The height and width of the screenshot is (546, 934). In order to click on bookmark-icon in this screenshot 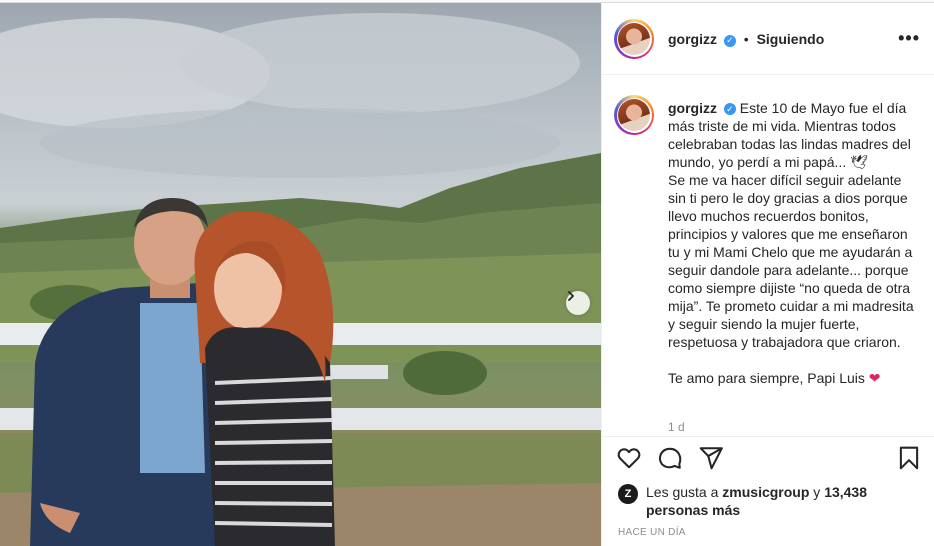, I will do `click(909, 458)`.